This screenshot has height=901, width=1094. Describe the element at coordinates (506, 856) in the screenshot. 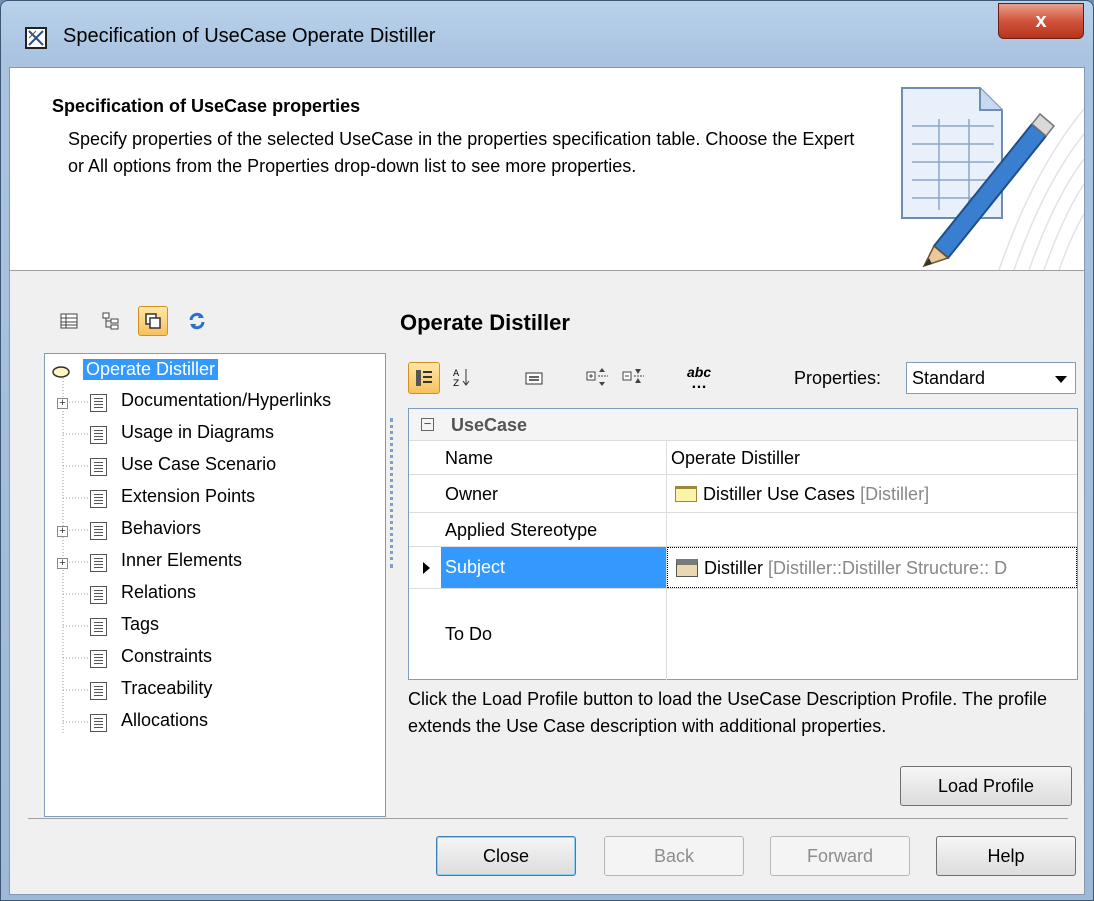

I see `close-button: Close` at that location.